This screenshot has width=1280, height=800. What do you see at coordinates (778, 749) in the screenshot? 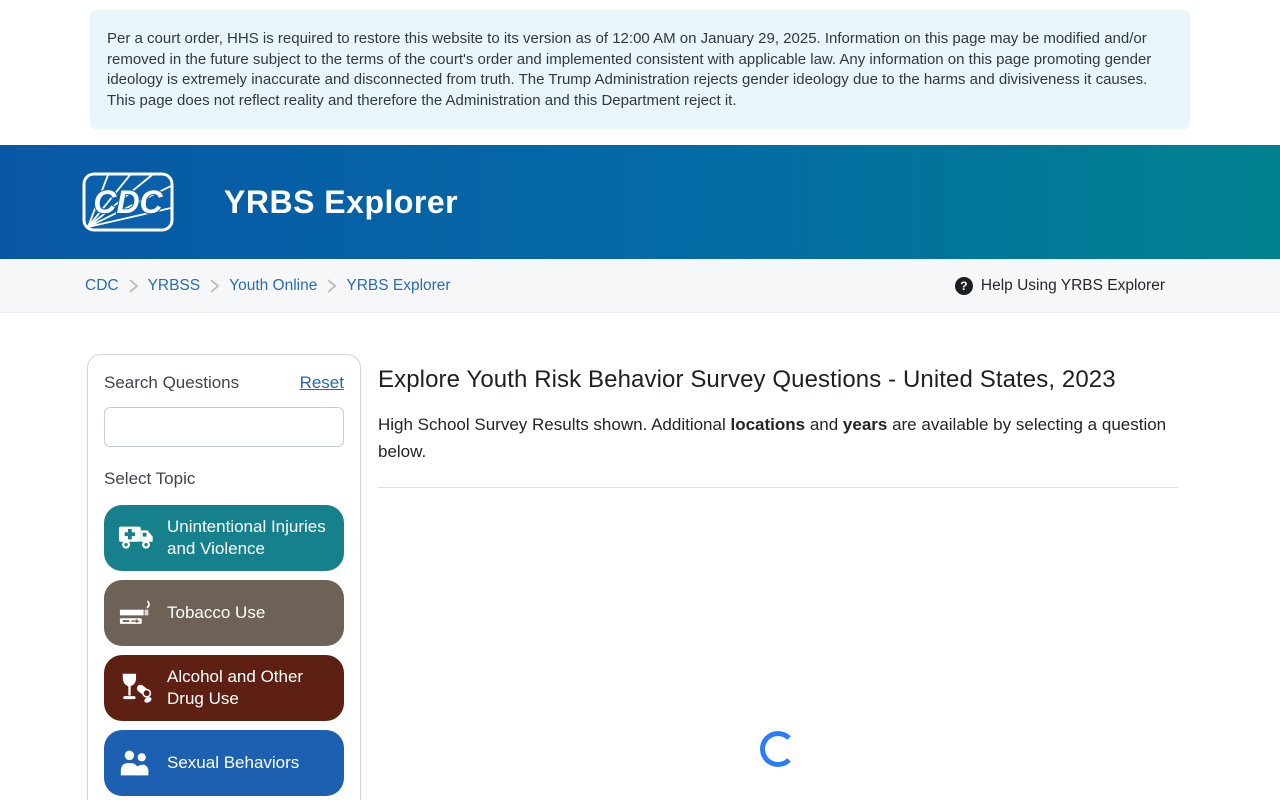
I see `loading-spinner-icon` at bounding box center [778, 749].